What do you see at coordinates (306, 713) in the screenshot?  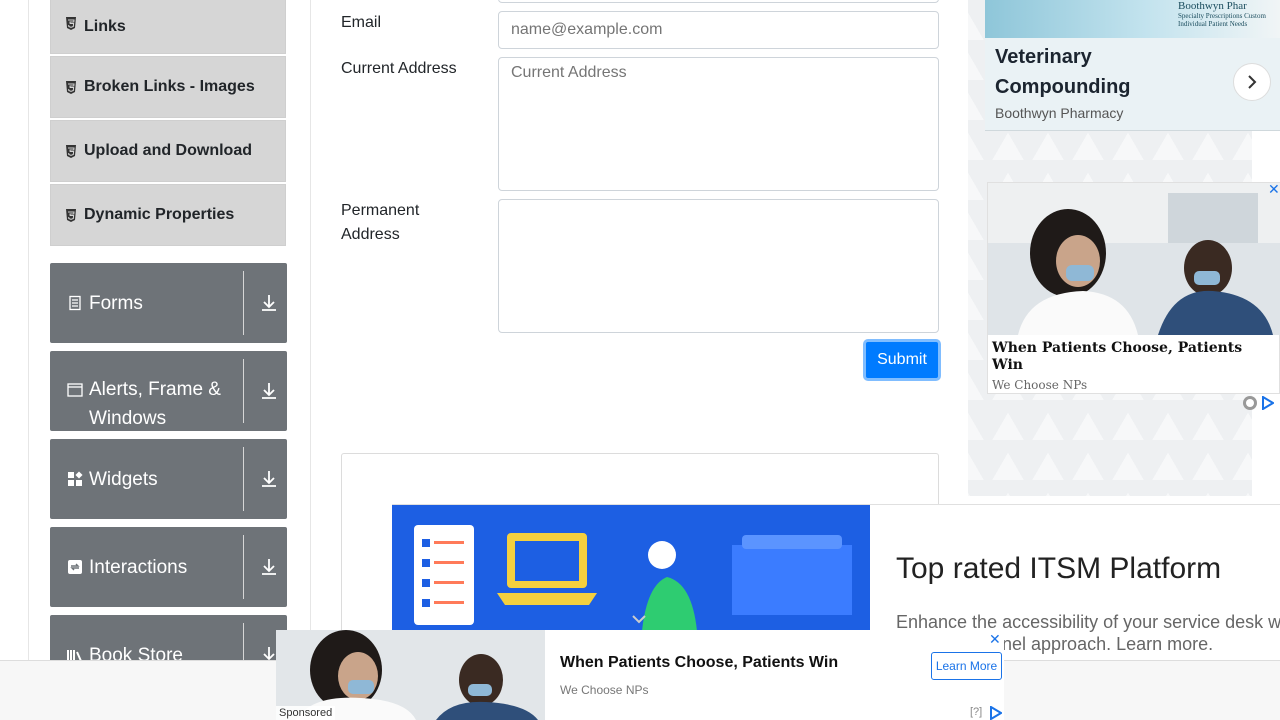 I see `sponsored-label: Sponsored` at bounding box center [306, 713].